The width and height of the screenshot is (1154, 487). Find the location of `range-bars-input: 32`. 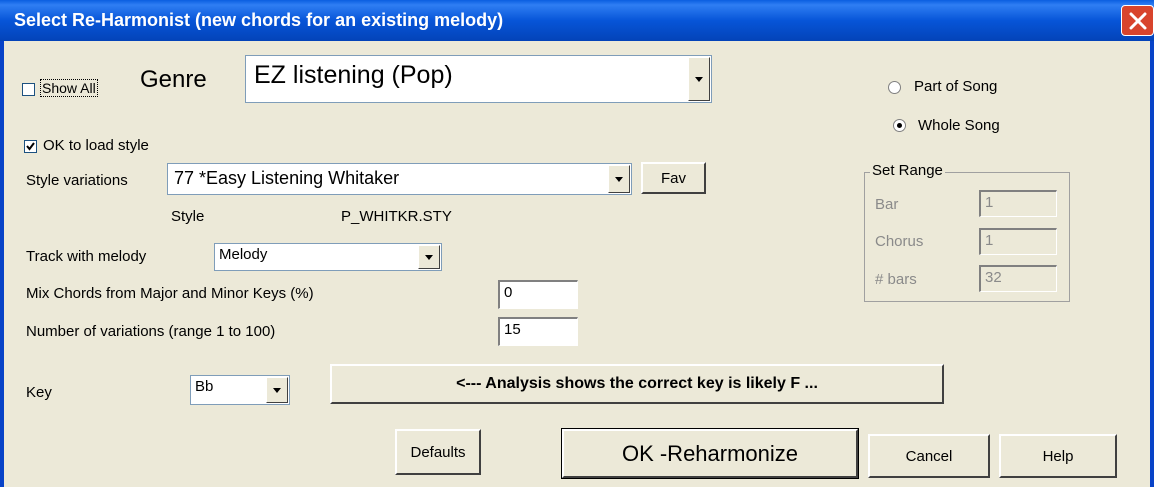

range-bars-input: 32 is located at coordinates (1018, 278).